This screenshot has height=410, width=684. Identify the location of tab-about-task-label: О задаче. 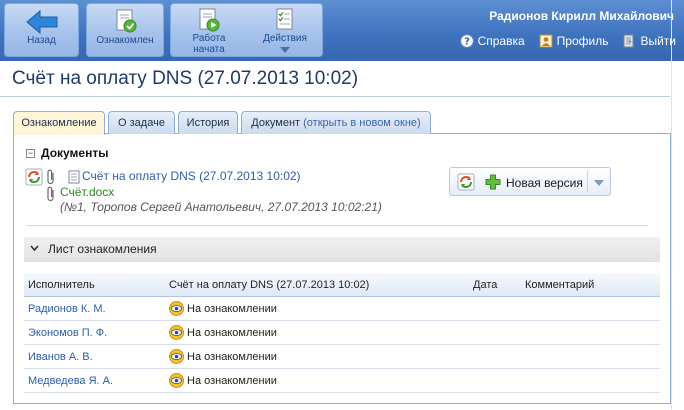
(141, 123).